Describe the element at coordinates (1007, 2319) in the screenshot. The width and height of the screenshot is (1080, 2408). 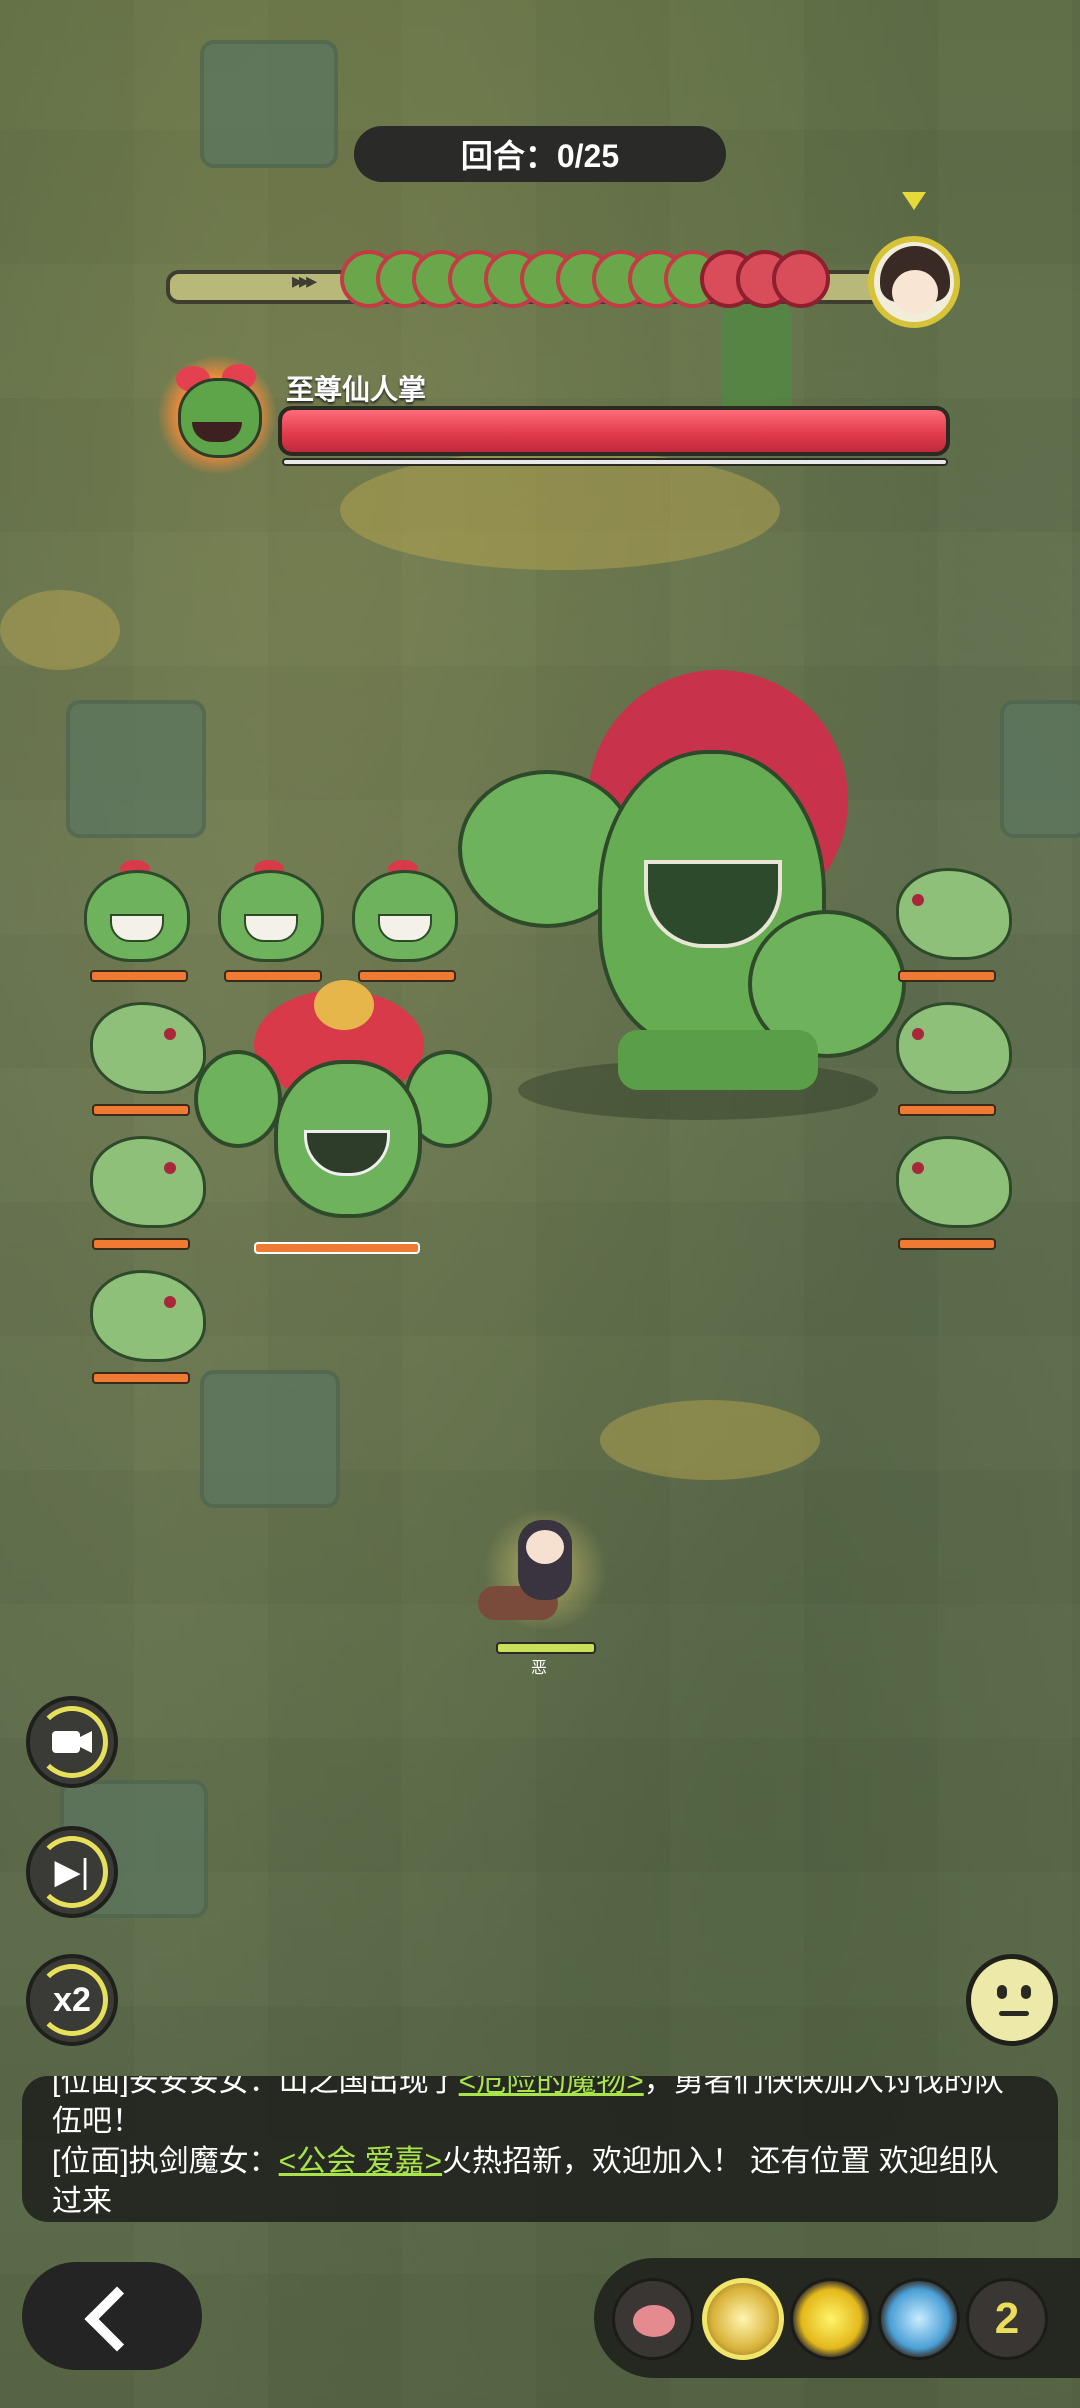
I see `buff-more-count: 2` at that location.